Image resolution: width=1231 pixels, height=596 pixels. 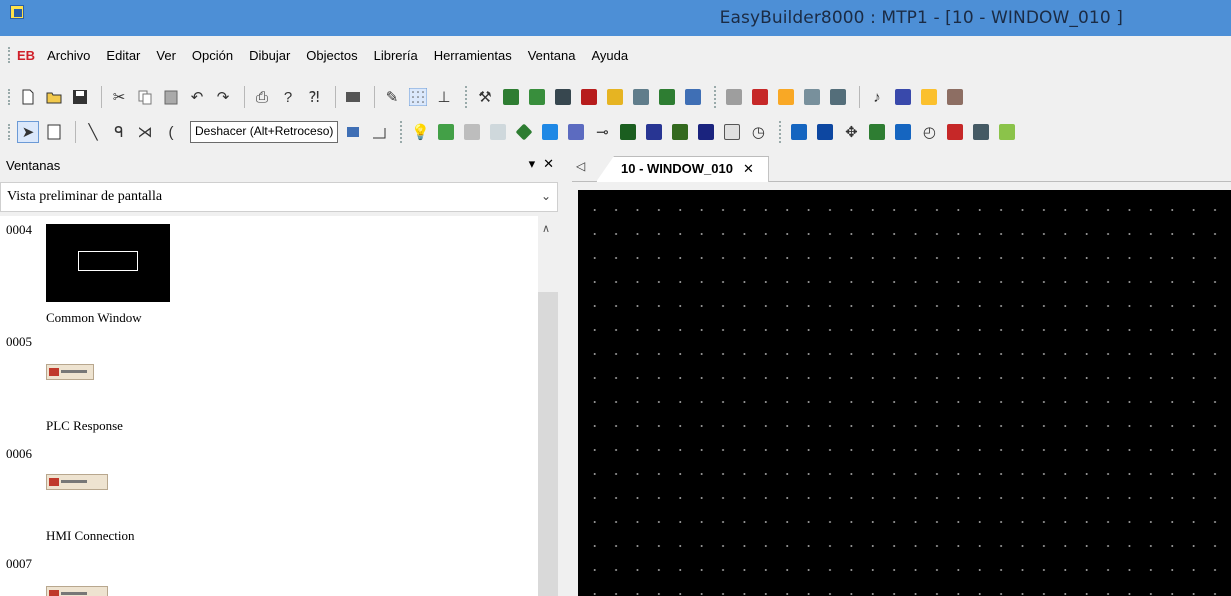 What do you see at coordinates (877, 97) in the screenshot?
I see `music-icon: ♪` at bounding box center [877, 97].